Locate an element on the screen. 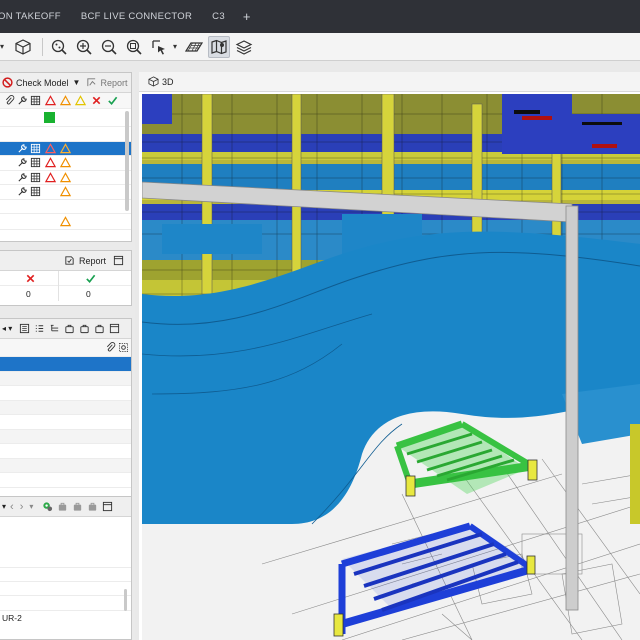 This screenshot has height=640, width=640. checkmark-icon is located at coordinates (90, 278).